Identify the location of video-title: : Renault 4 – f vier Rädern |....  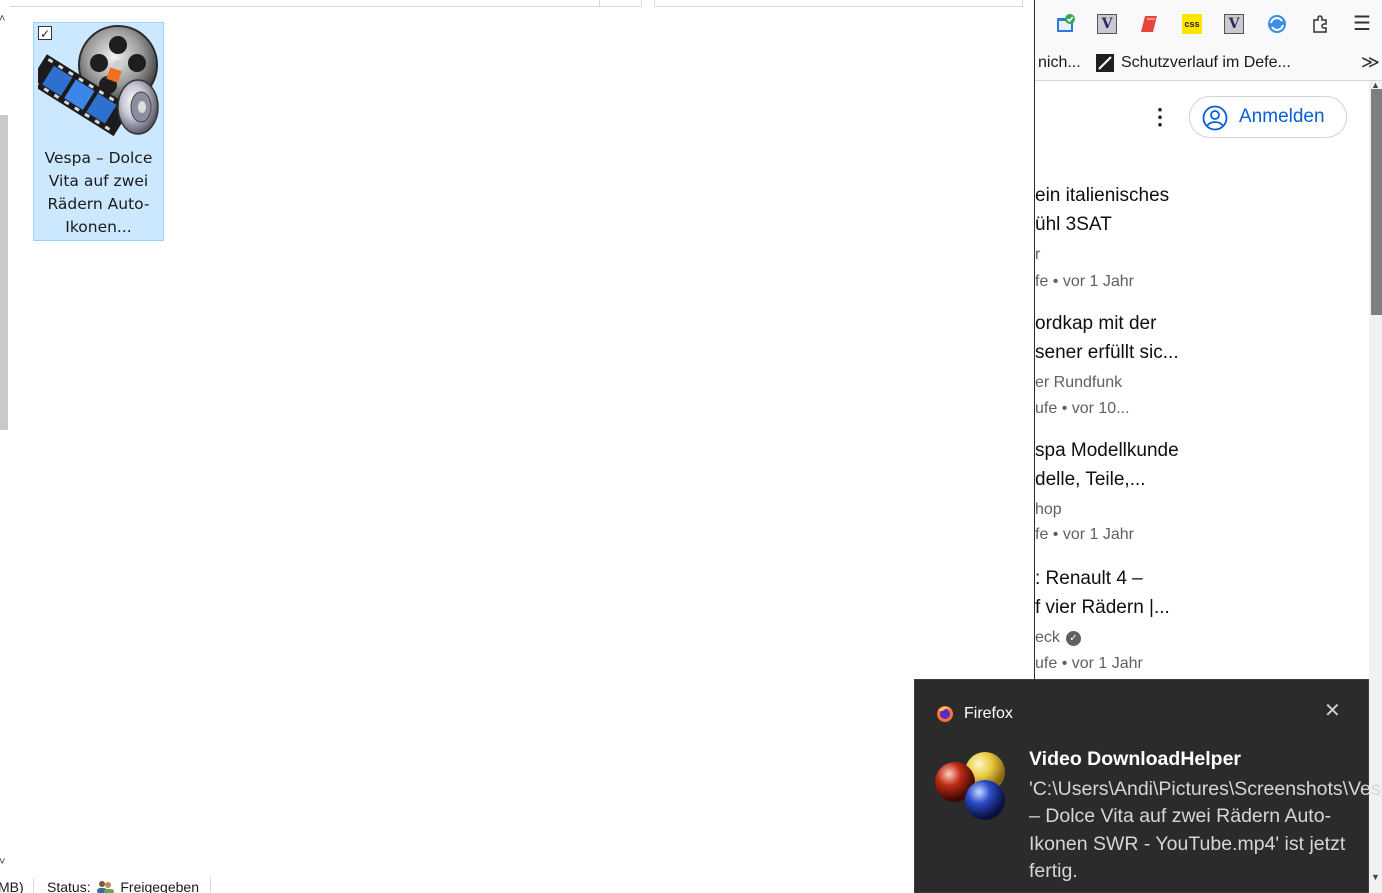
(1125, 593).